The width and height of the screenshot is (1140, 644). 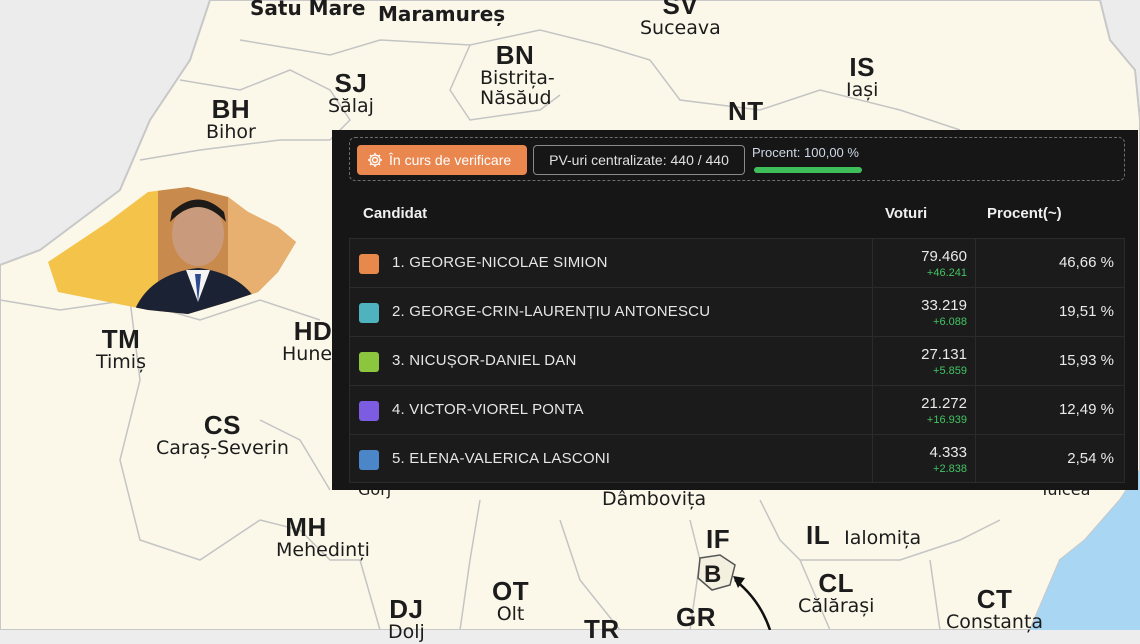 What do you see at coordinates (1086, 311) in the screenshot?
I see `percent-value: 19,51 %` at bounding box center [1086, 311].